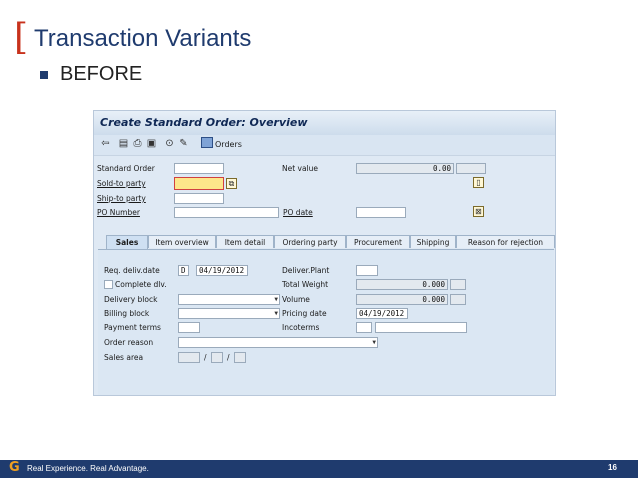  I want to click on ship-to-party-field, so click(199, 198).